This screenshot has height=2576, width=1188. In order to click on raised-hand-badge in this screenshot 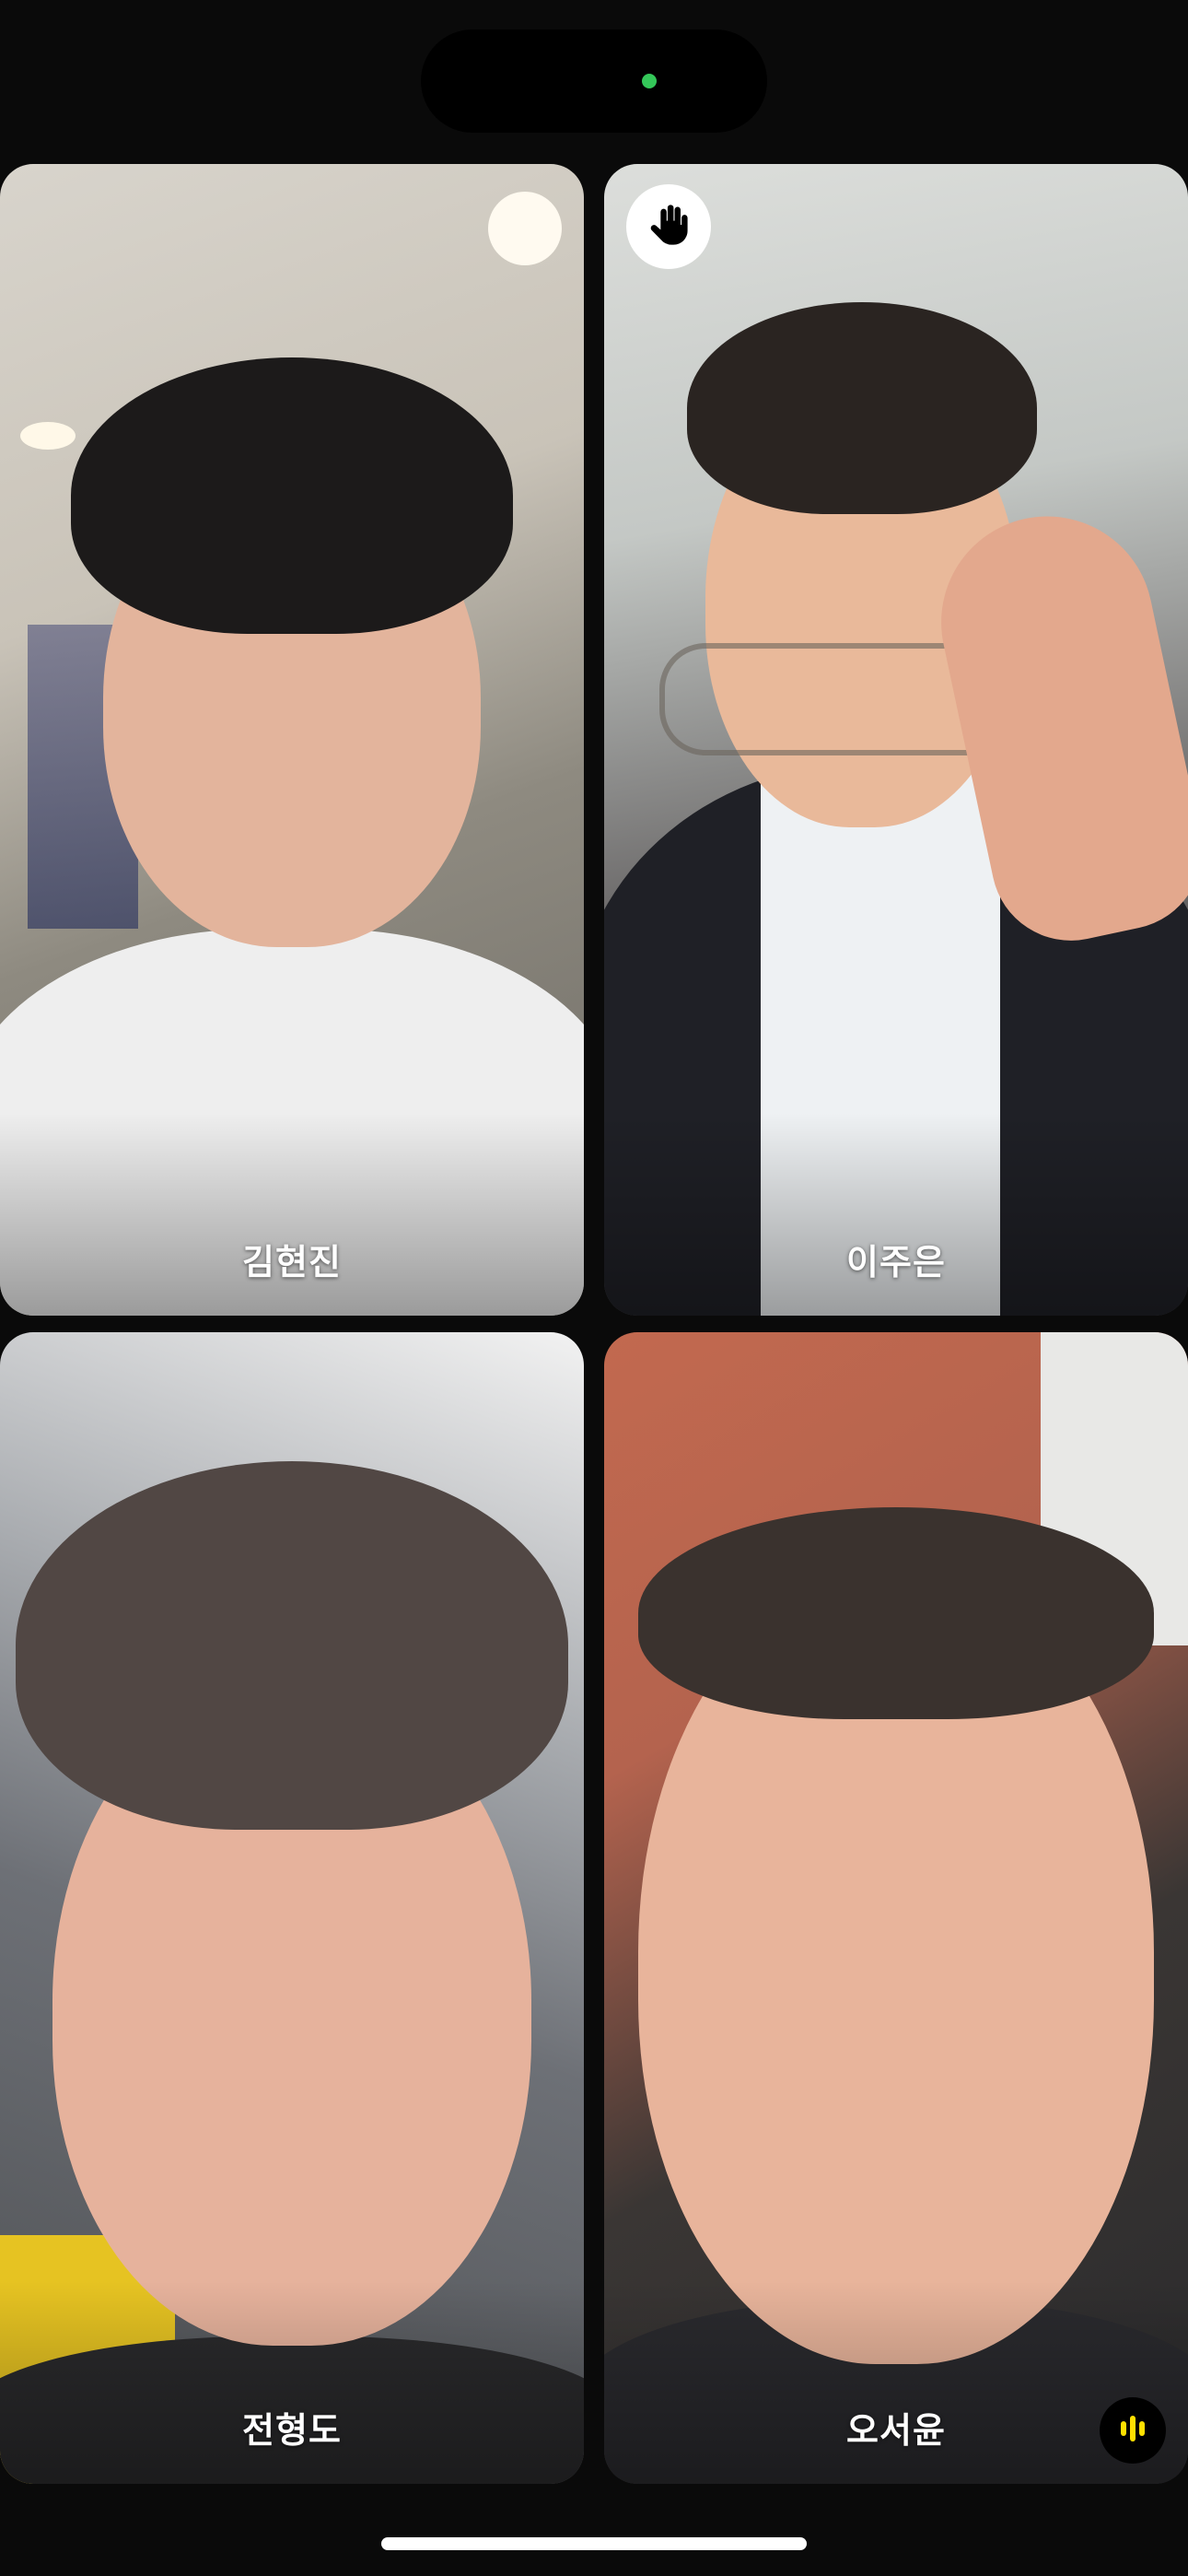, I will do `click(668, 227)`.